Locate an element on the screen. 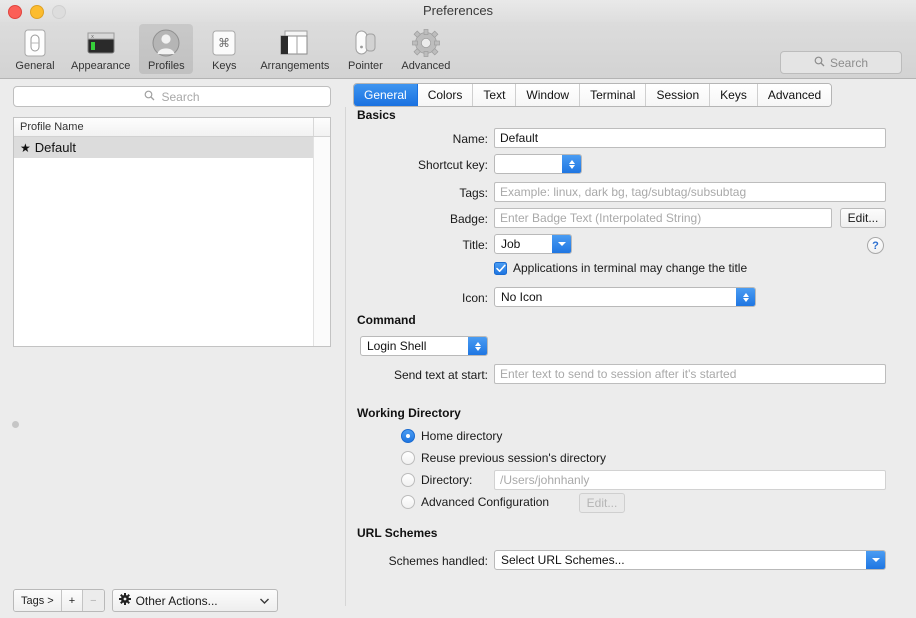 The height and width of the screenshot is (618, 916). split-resize-handle is located at coordinates (15, 424).